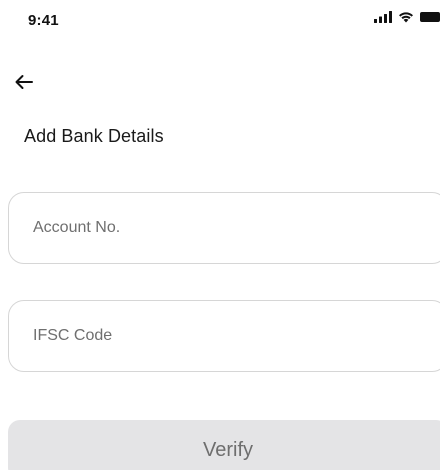 This screenshot has height=470, width=440. Describe the element at coordinates (383, 19) in the screenshot. I see `signal-icon` at that location.